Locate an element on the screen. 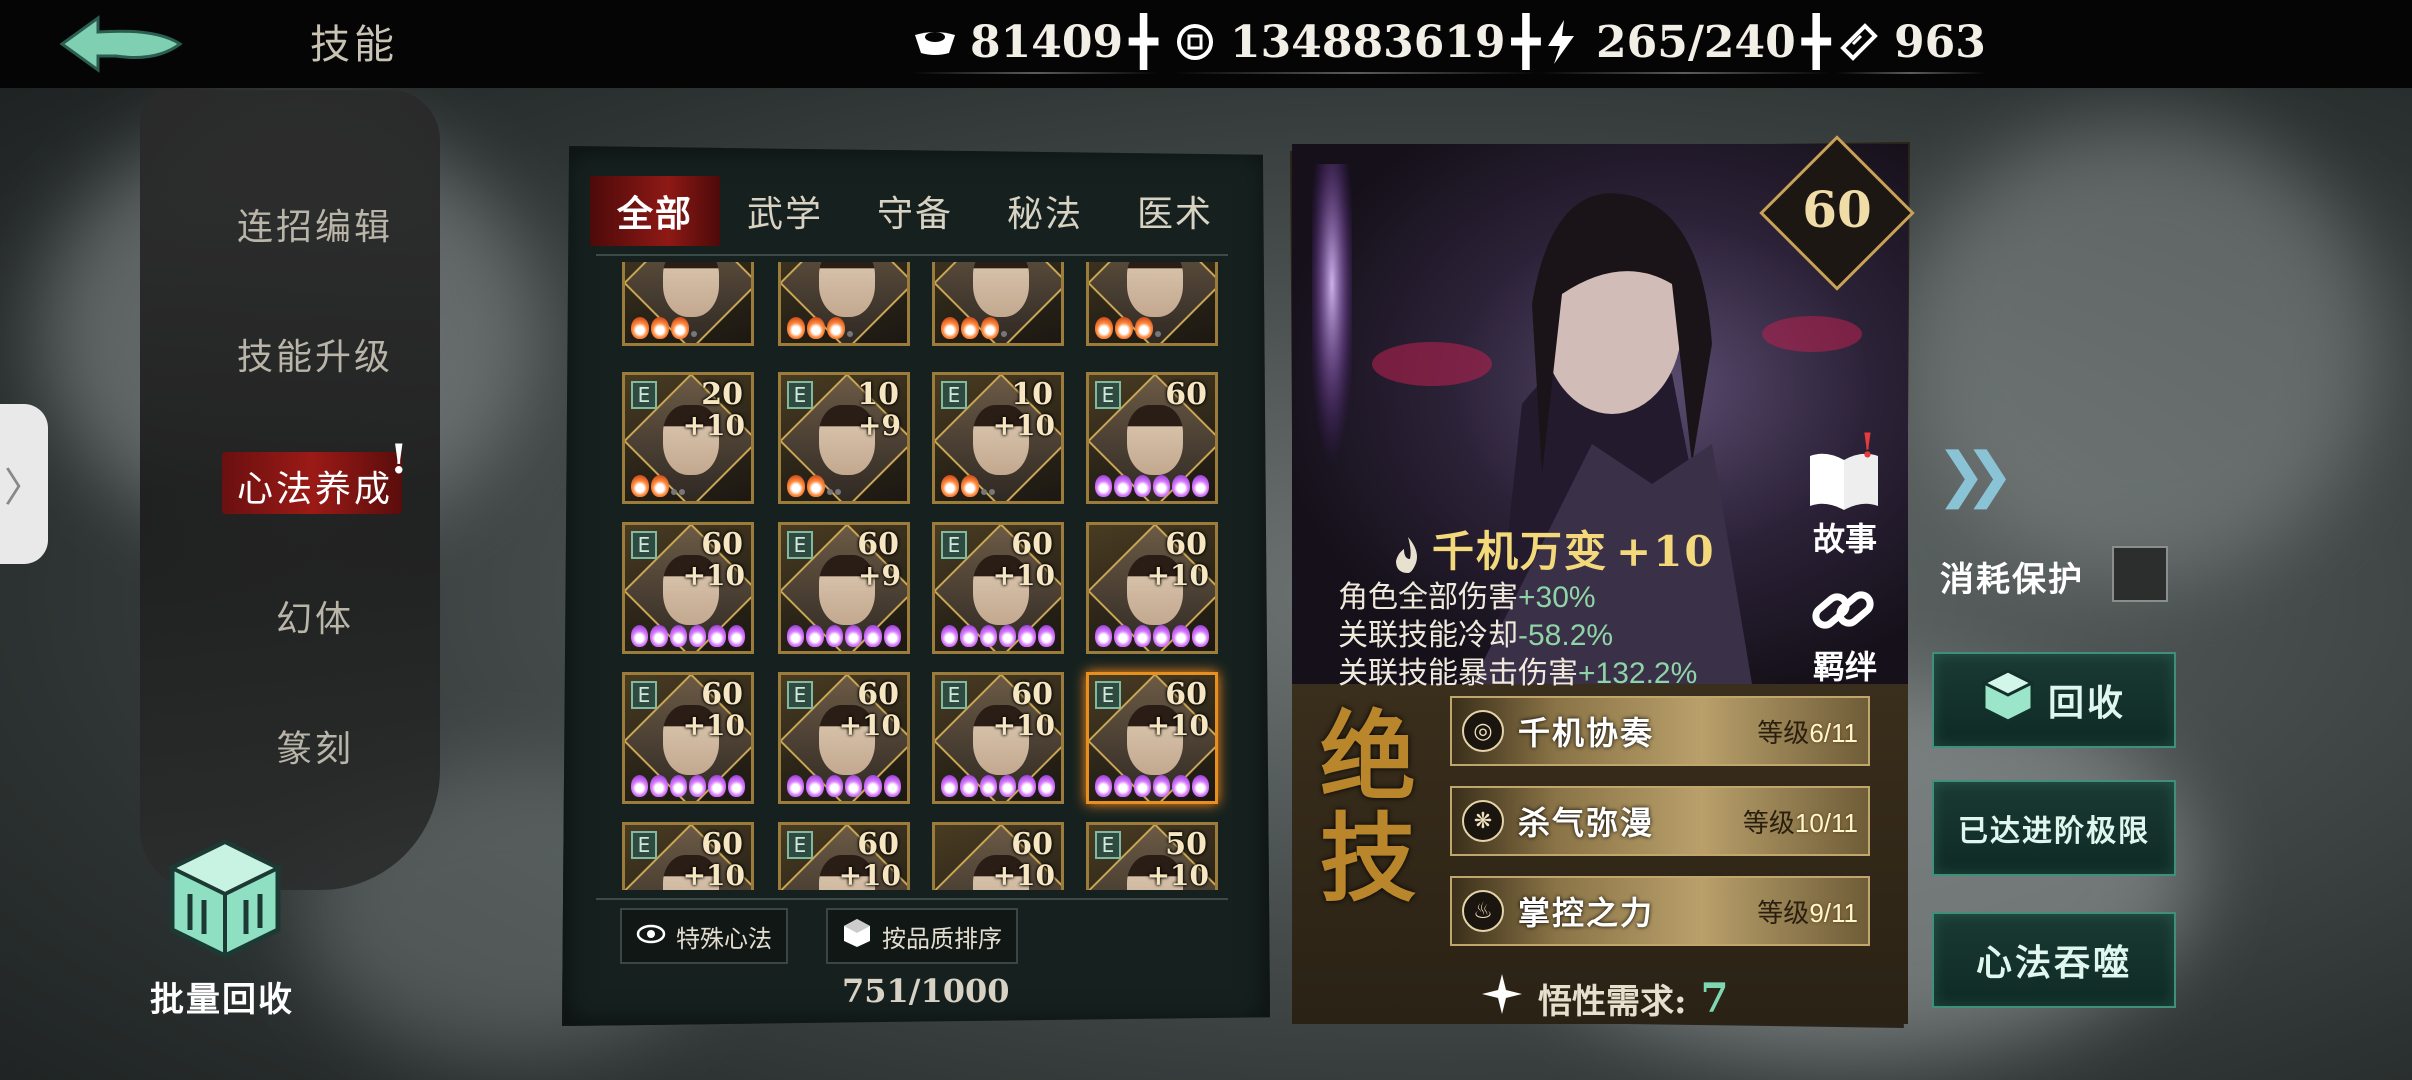  add-coin-button: ╋ is located at coordinates (1526, 42).